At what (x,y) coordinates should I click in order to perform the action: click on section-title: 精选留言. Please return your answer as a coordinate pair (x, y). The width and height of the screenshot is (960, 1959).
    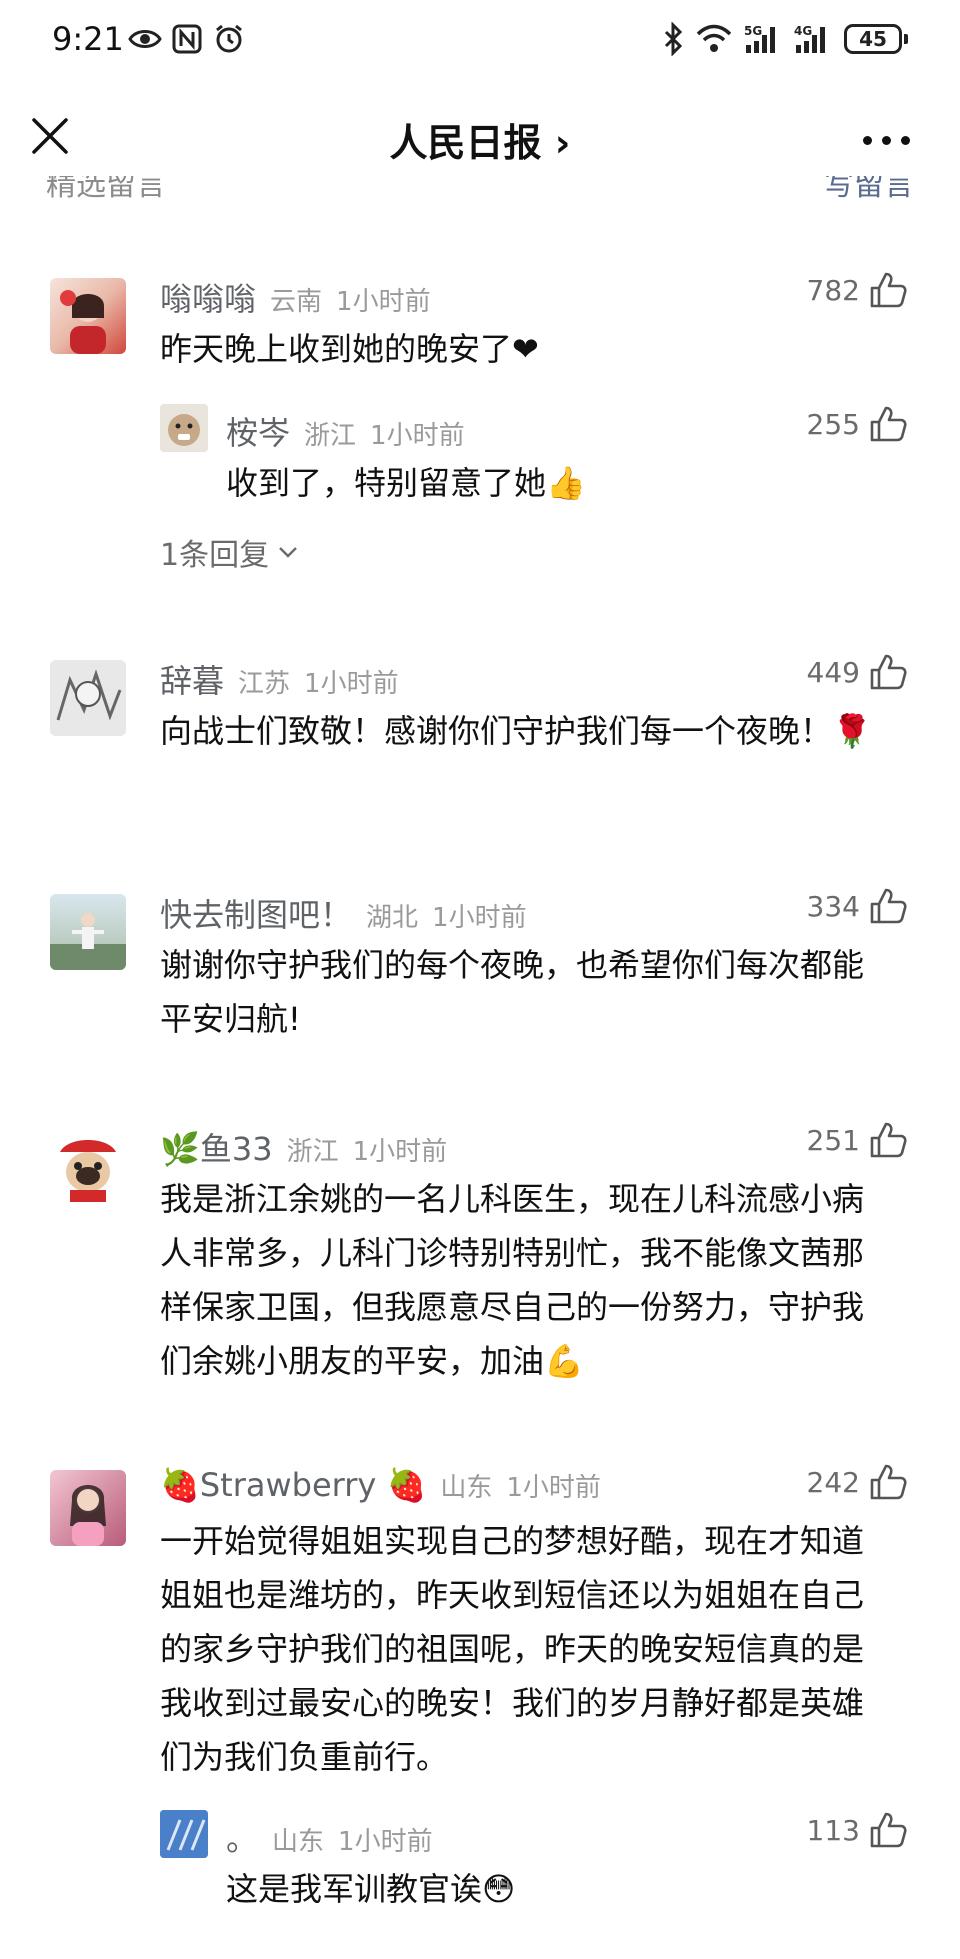
    Looking at the image, I should click on (106, 189).